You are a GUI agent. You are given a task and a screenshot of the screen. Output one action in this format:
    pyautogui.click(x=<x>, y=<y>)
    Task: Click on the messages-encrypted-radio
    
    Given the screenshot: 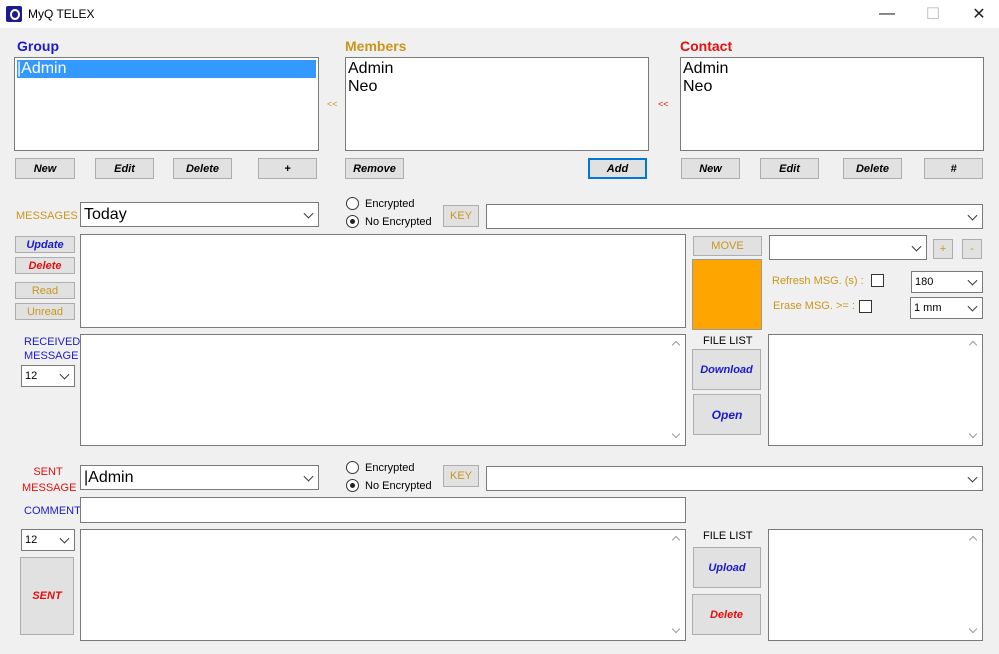 What is the action you would take?
    pyautogui.click(x=352, y=203)
    